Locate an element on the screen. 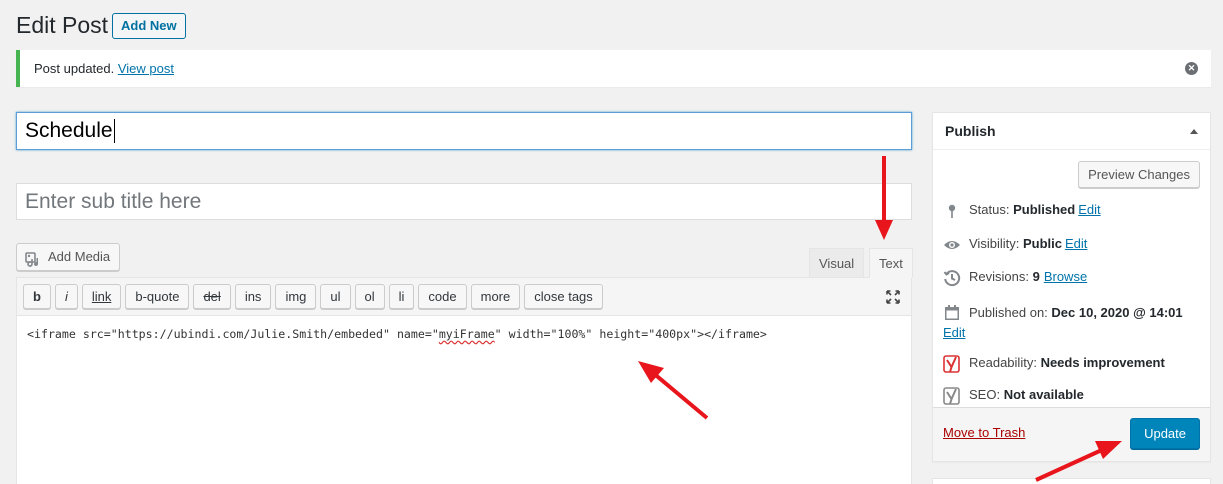 This screenshot has height=484, width=1223. edit-status-link: Edit is located at coordinates (1089, 209).